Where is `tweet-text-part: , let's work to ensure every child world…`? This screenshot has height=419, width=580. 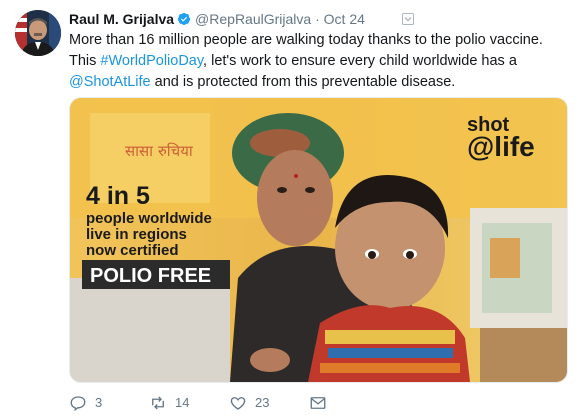 tweet-text-part: , let's work to ensure every child world… is located at coordinates (360, 61).